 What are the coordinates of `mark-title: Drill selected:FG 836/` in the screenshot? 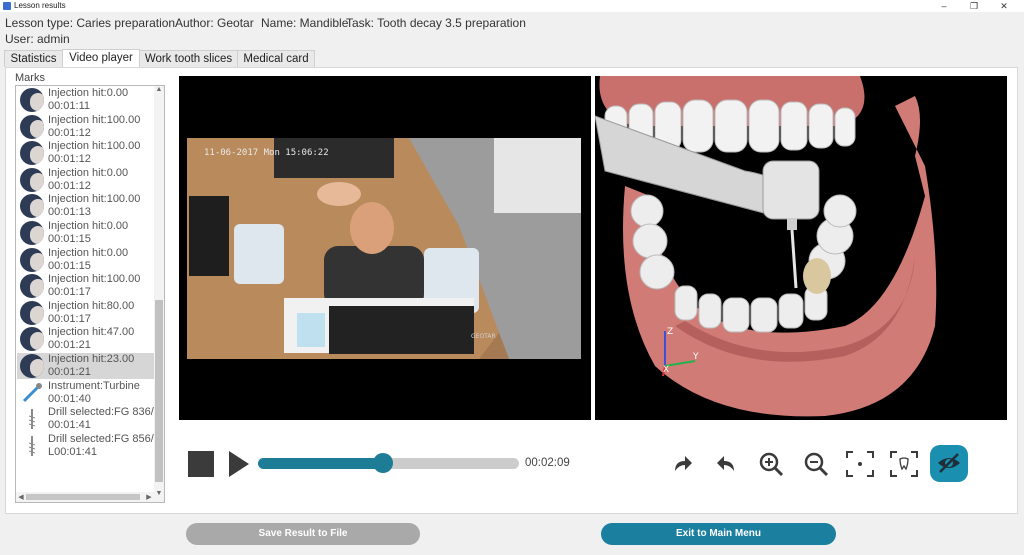 It's located at (101, 412).